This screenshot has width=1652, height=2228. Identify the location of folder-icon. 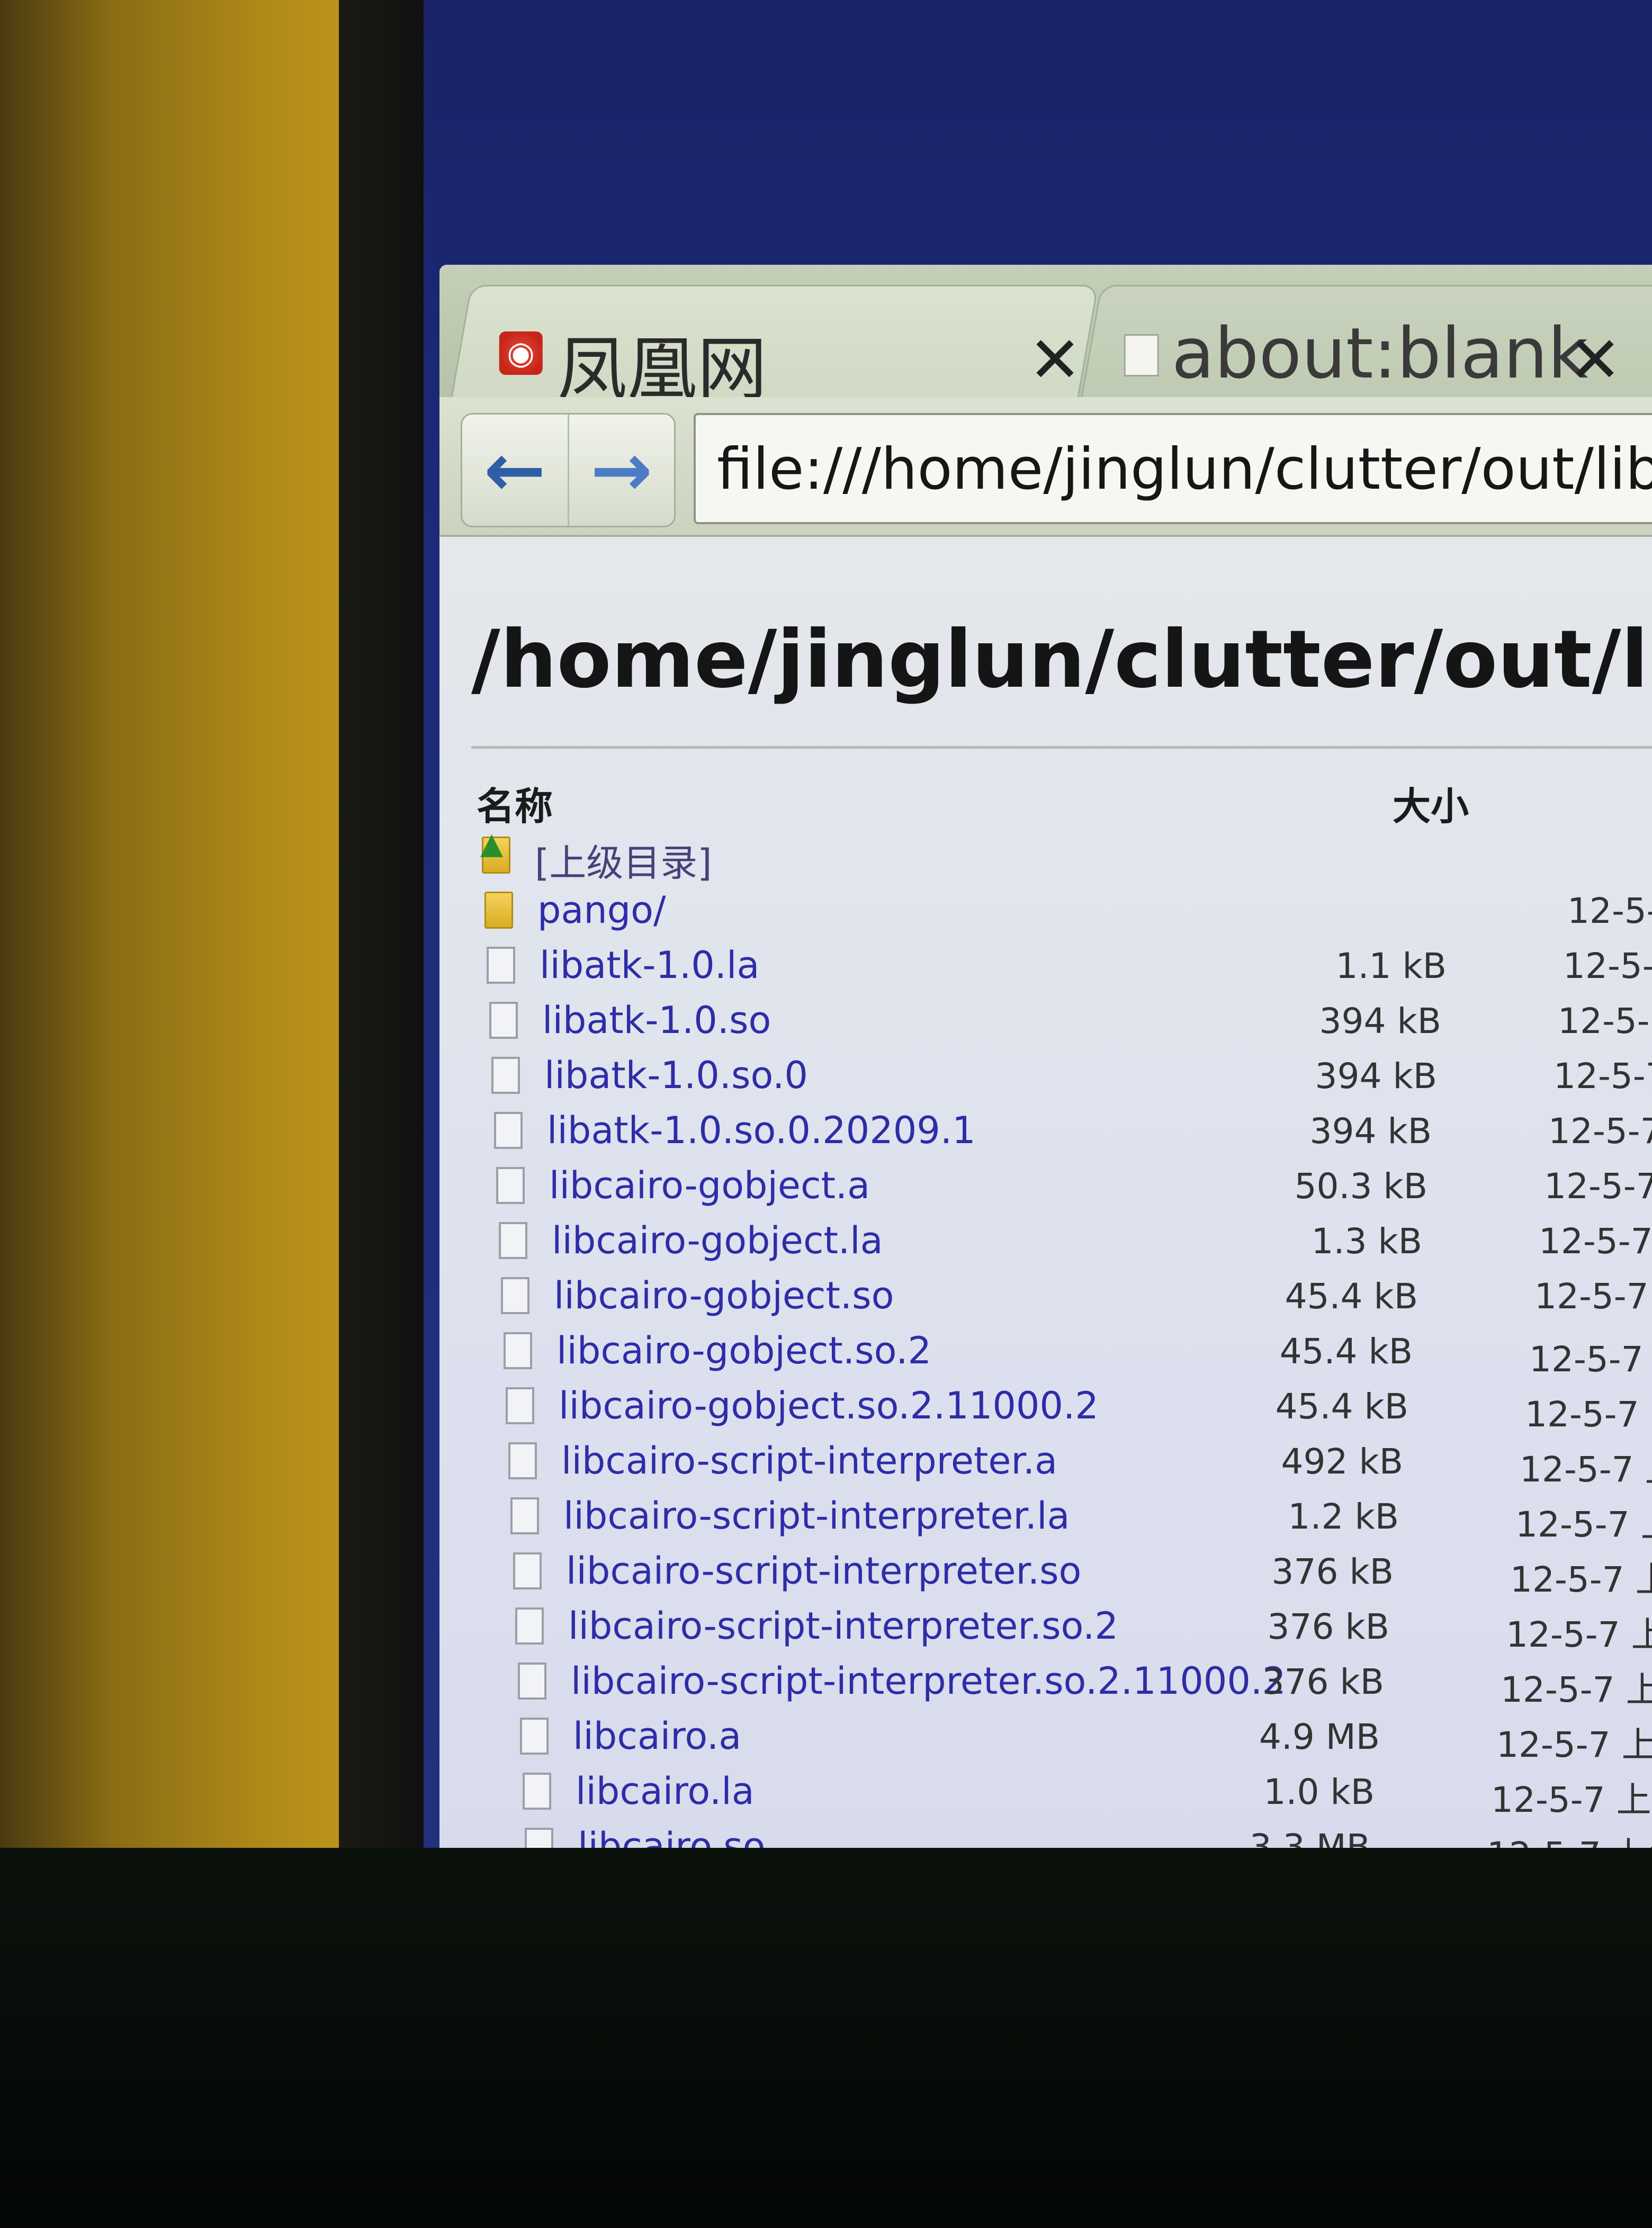
(498, 910).